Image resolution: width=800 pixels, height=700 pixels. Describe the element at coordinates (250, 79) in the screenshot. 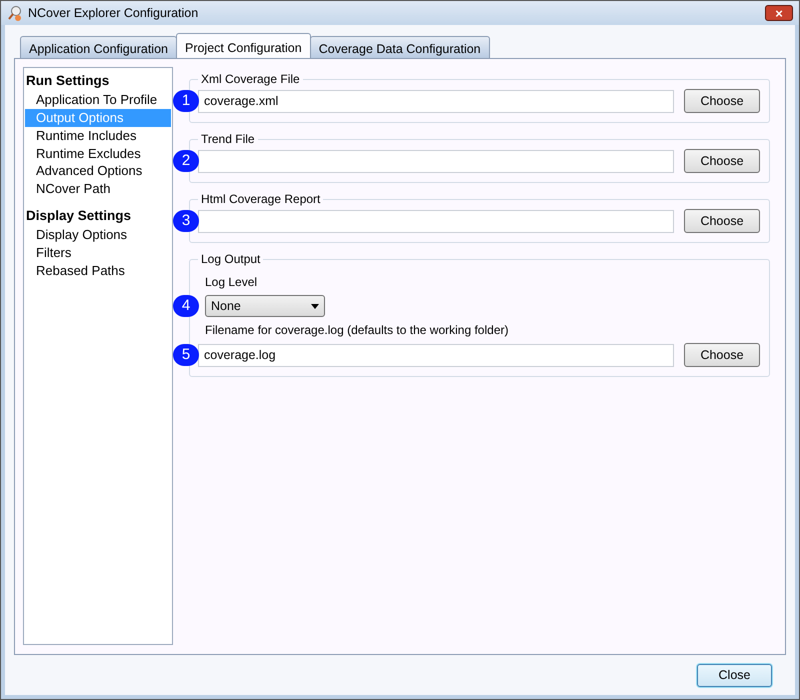

I see `group-title: Xml Coverage File` at that location.